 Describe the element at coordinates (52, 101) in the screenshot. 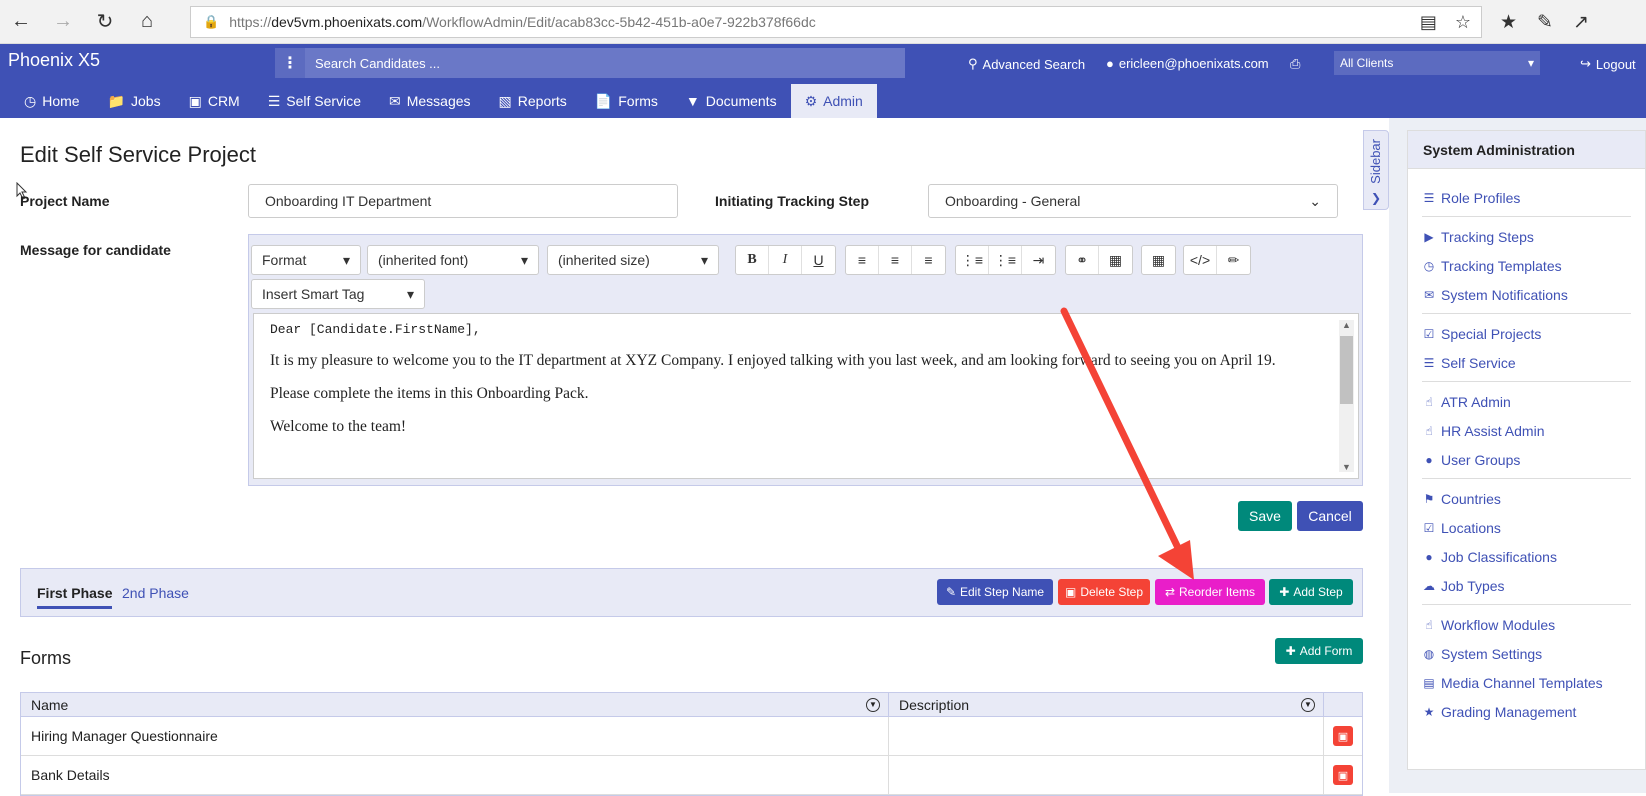

I see `tab-home: ◷ Home` at that location.